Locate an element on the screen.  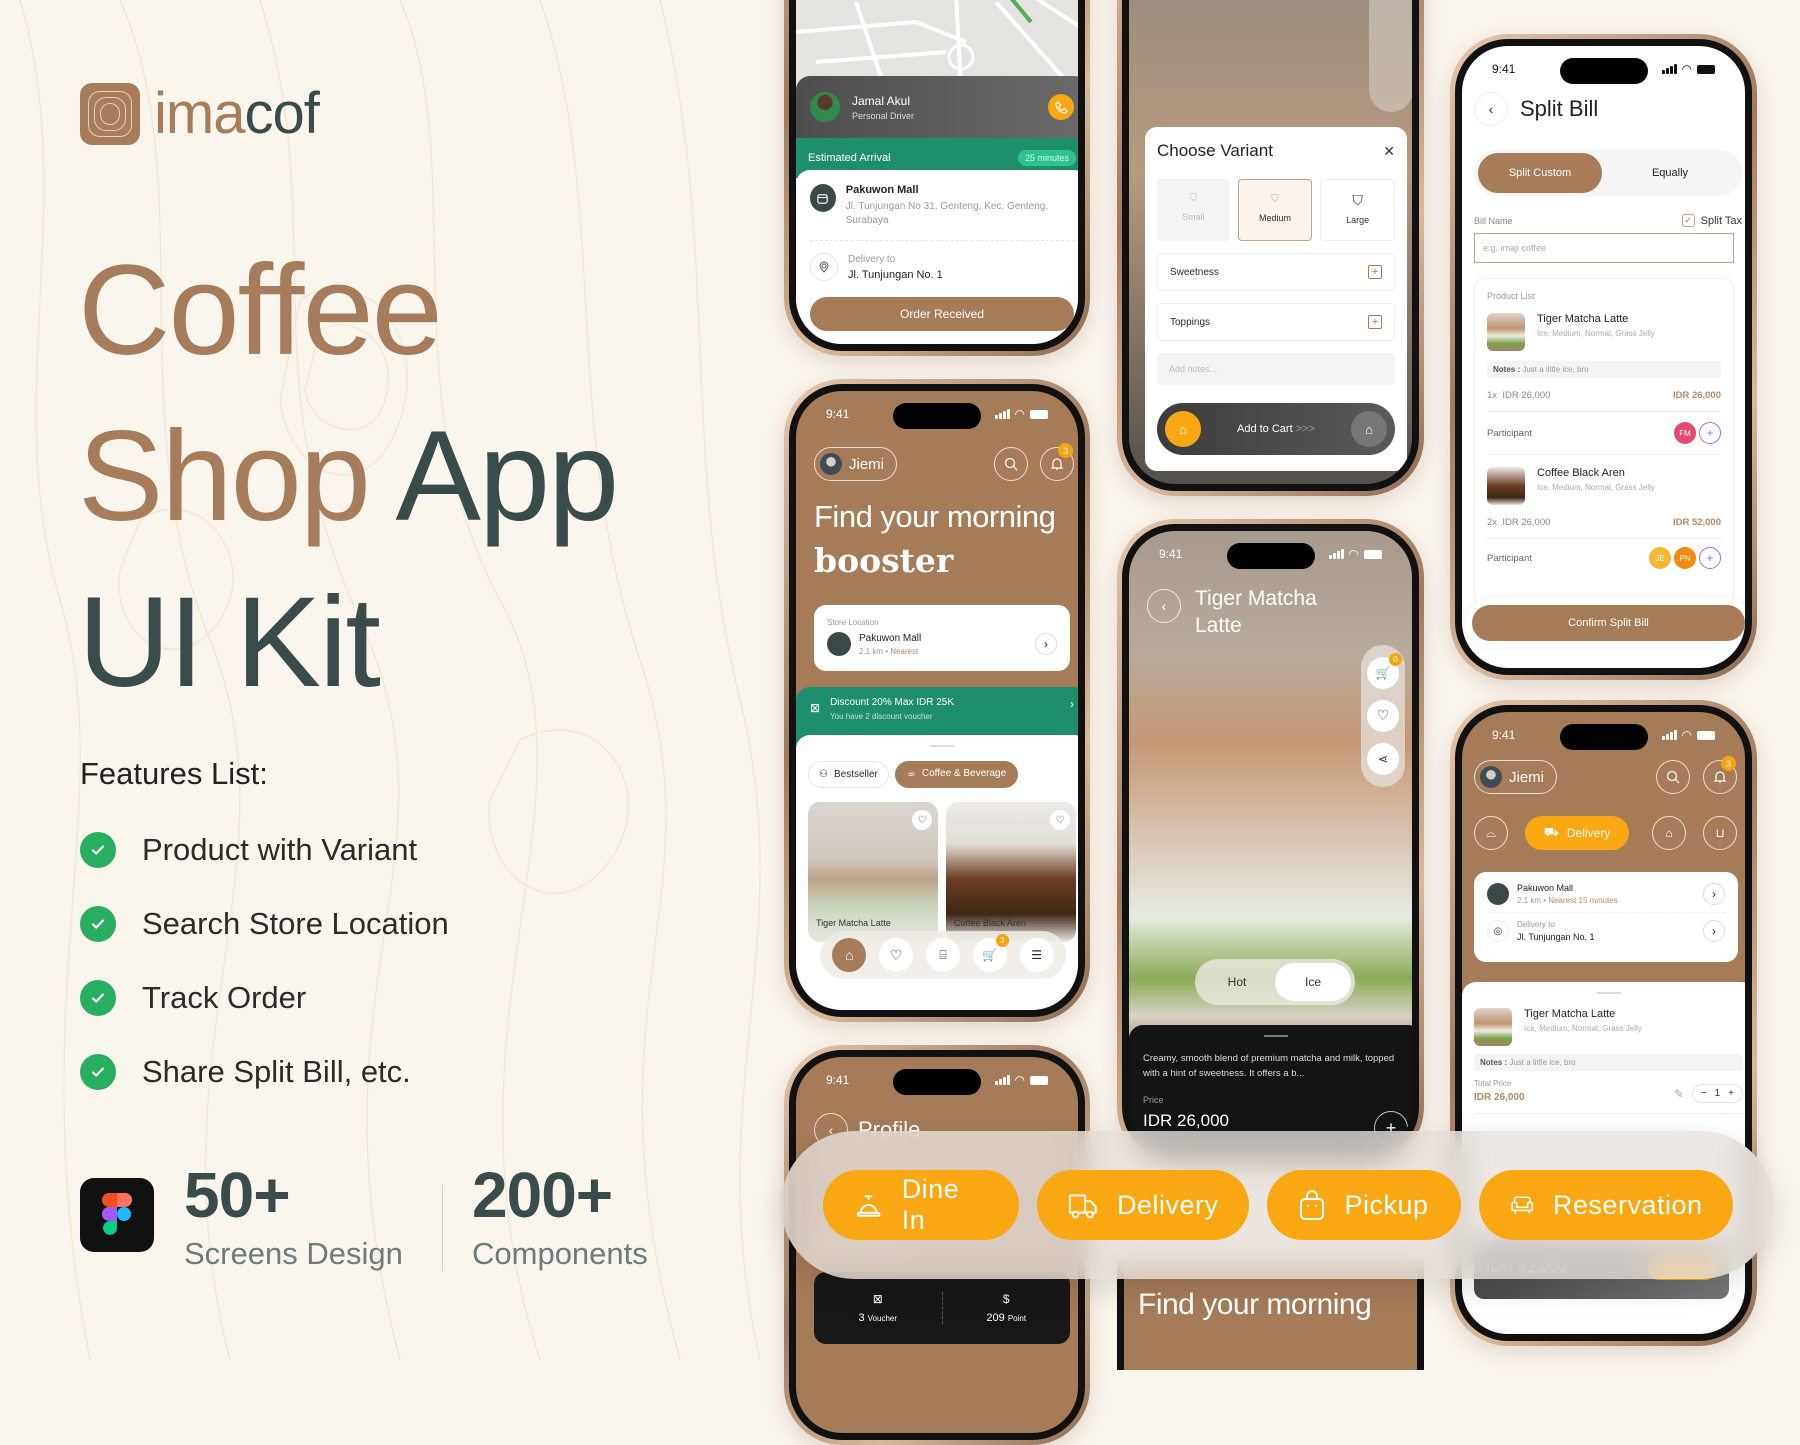
product-thumbnail is located at coordinates (1506, 332).